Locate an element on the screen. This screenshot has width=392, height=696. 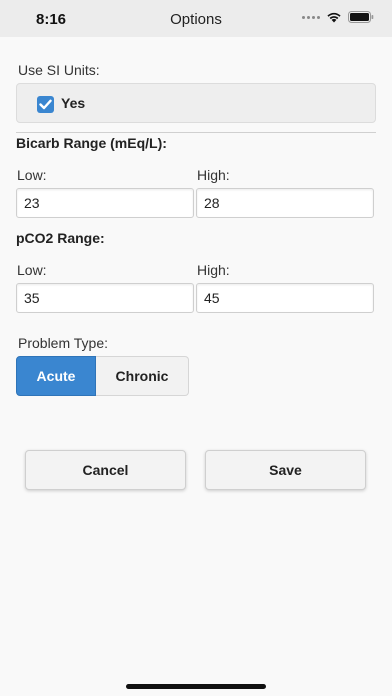
bicarb-high-input is located at coordinates (285, 203).